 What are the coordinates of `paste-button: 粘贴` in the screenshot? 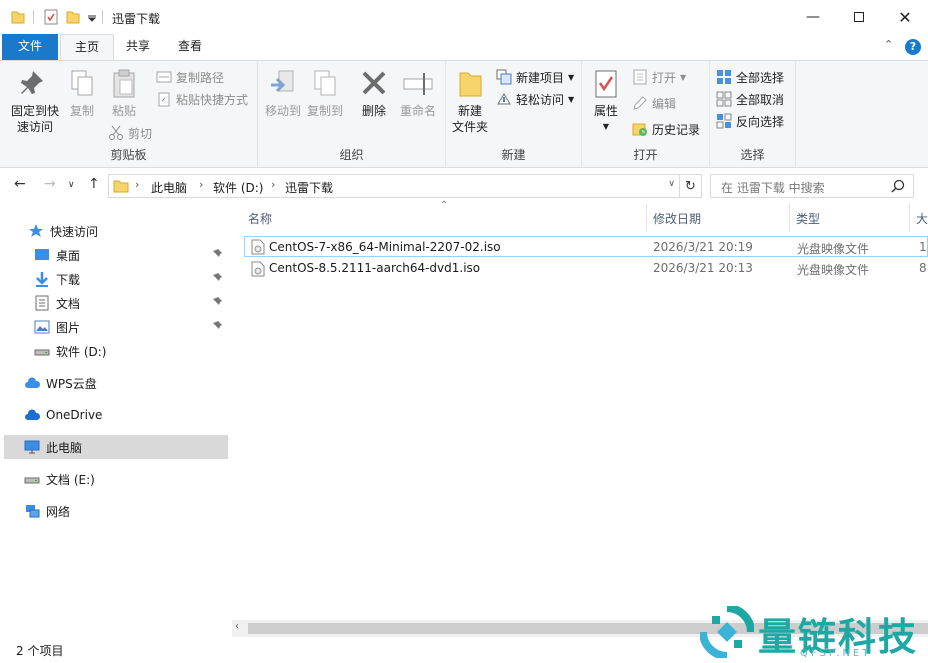 It's located at (124, 93).